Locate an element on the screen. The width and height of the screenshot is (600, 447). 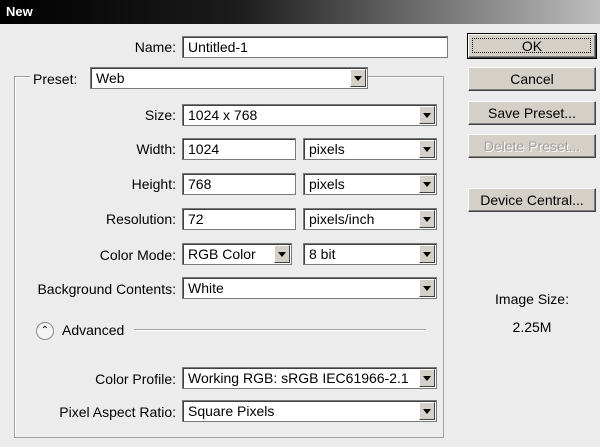
resolution-unit-select: pixels/inch is located at coordinates (370, 219).